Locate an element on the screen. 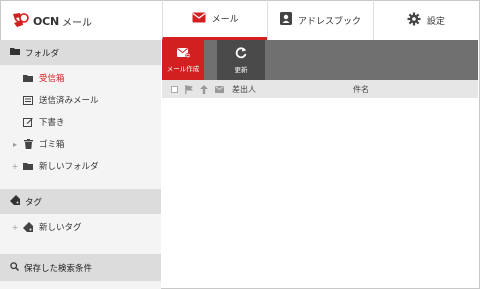 This screenshot has height=289, width=480. tab-settings-label: 設定 is located at coordinates (435, 21).